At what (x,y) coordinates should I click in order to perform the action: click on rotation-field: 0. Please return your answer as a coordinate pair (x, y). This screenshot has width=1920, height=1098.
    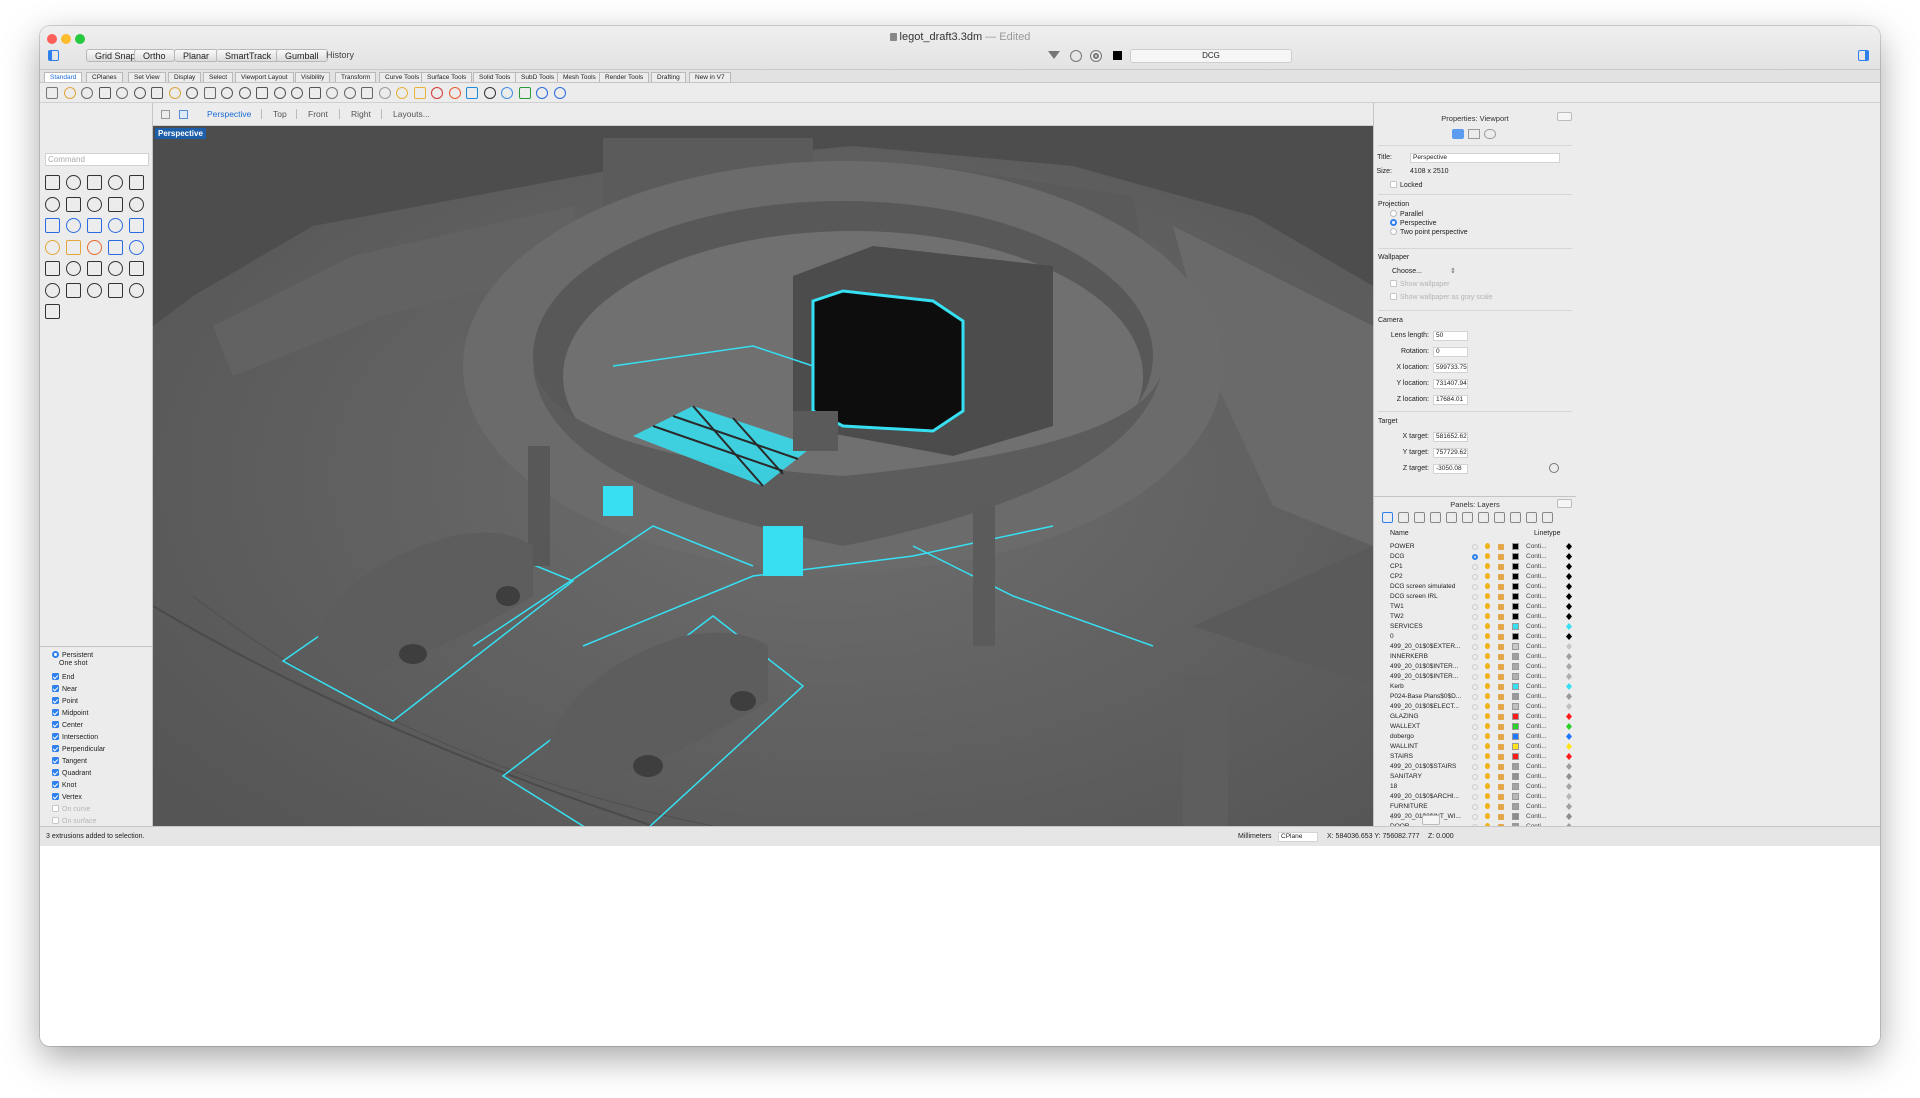
    Looking at the image, I should click on (1450, 352).